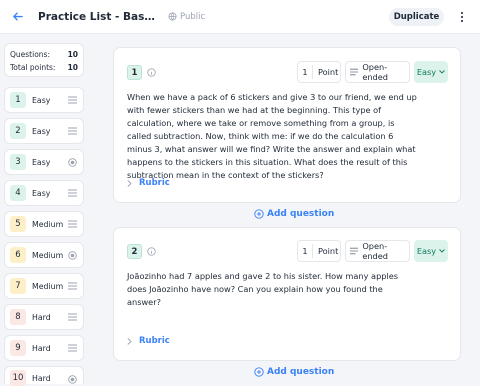 The width and height of the screenshot is (480, 386). I want to click on question-number: 2, so click(18, 131).